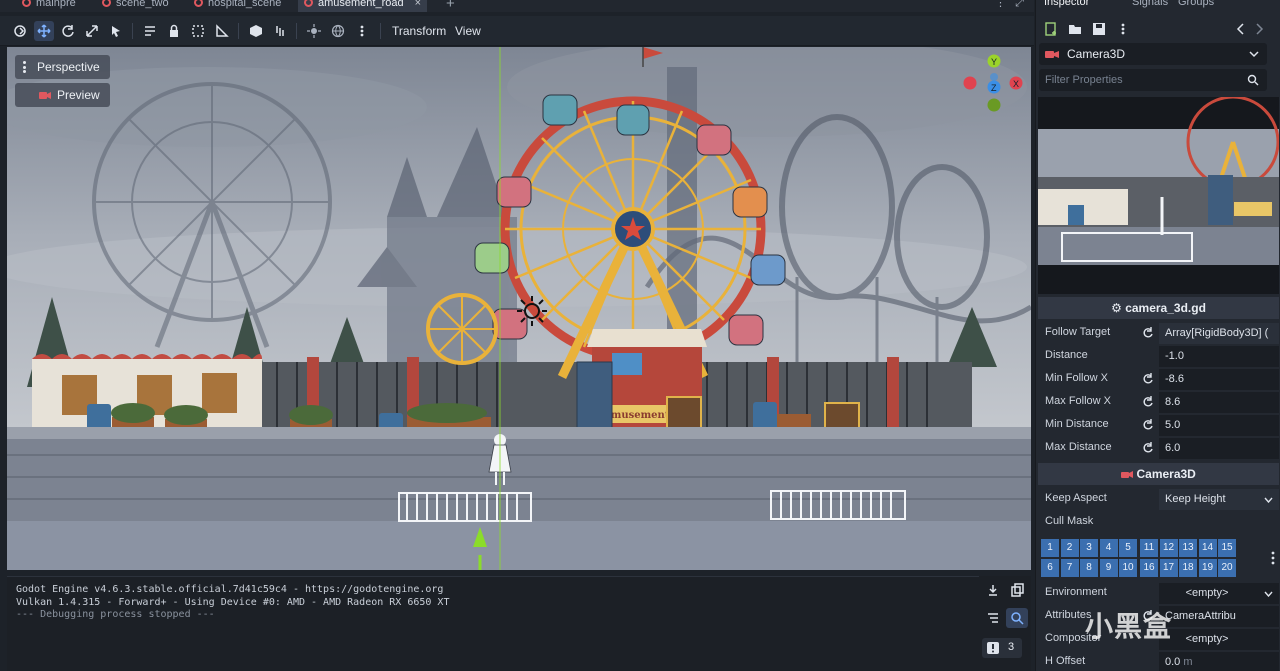 The height and width of the screenshot is (671, 1280). I want to click on prop-h-offset: H Offset 0.0 m, so click(1158, 661).